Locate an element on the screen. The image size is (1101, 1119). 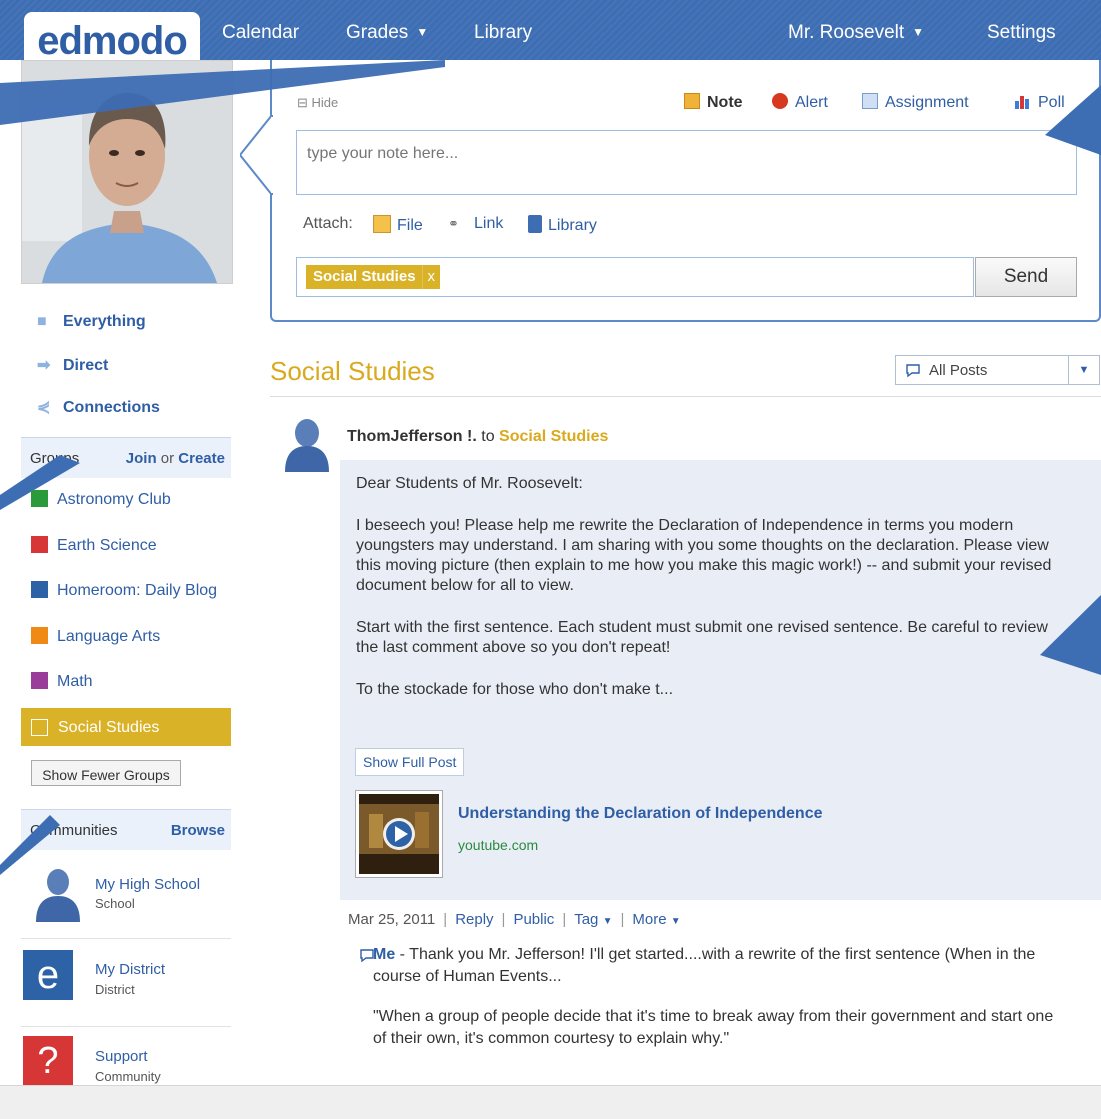
help-question-icon: ? is located at coordinates (48, 1060).